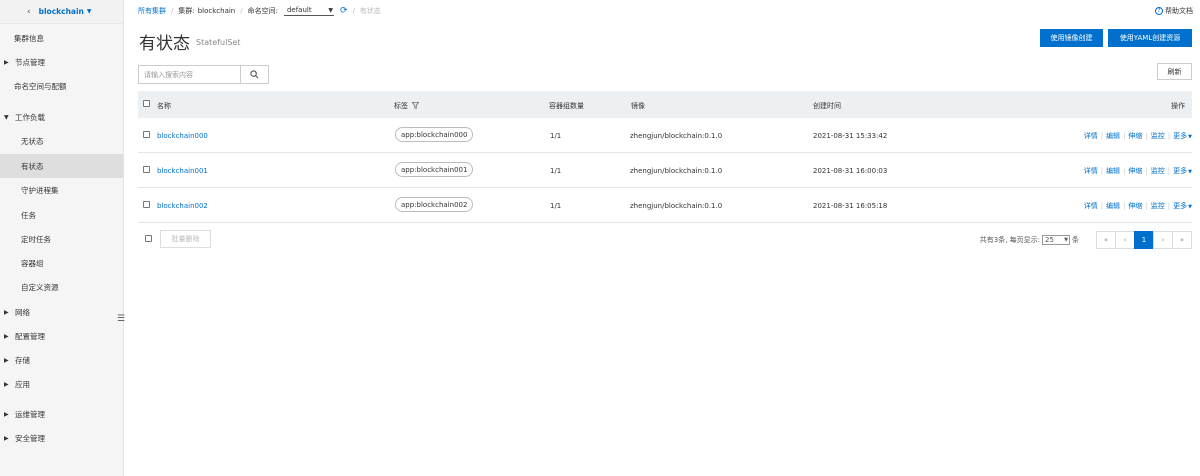 The width and height of the screenshot is (1200, 476). Describe the element at coordinates (299, 10) in the screenshot. I see `namespace-select-value: default` at that location.